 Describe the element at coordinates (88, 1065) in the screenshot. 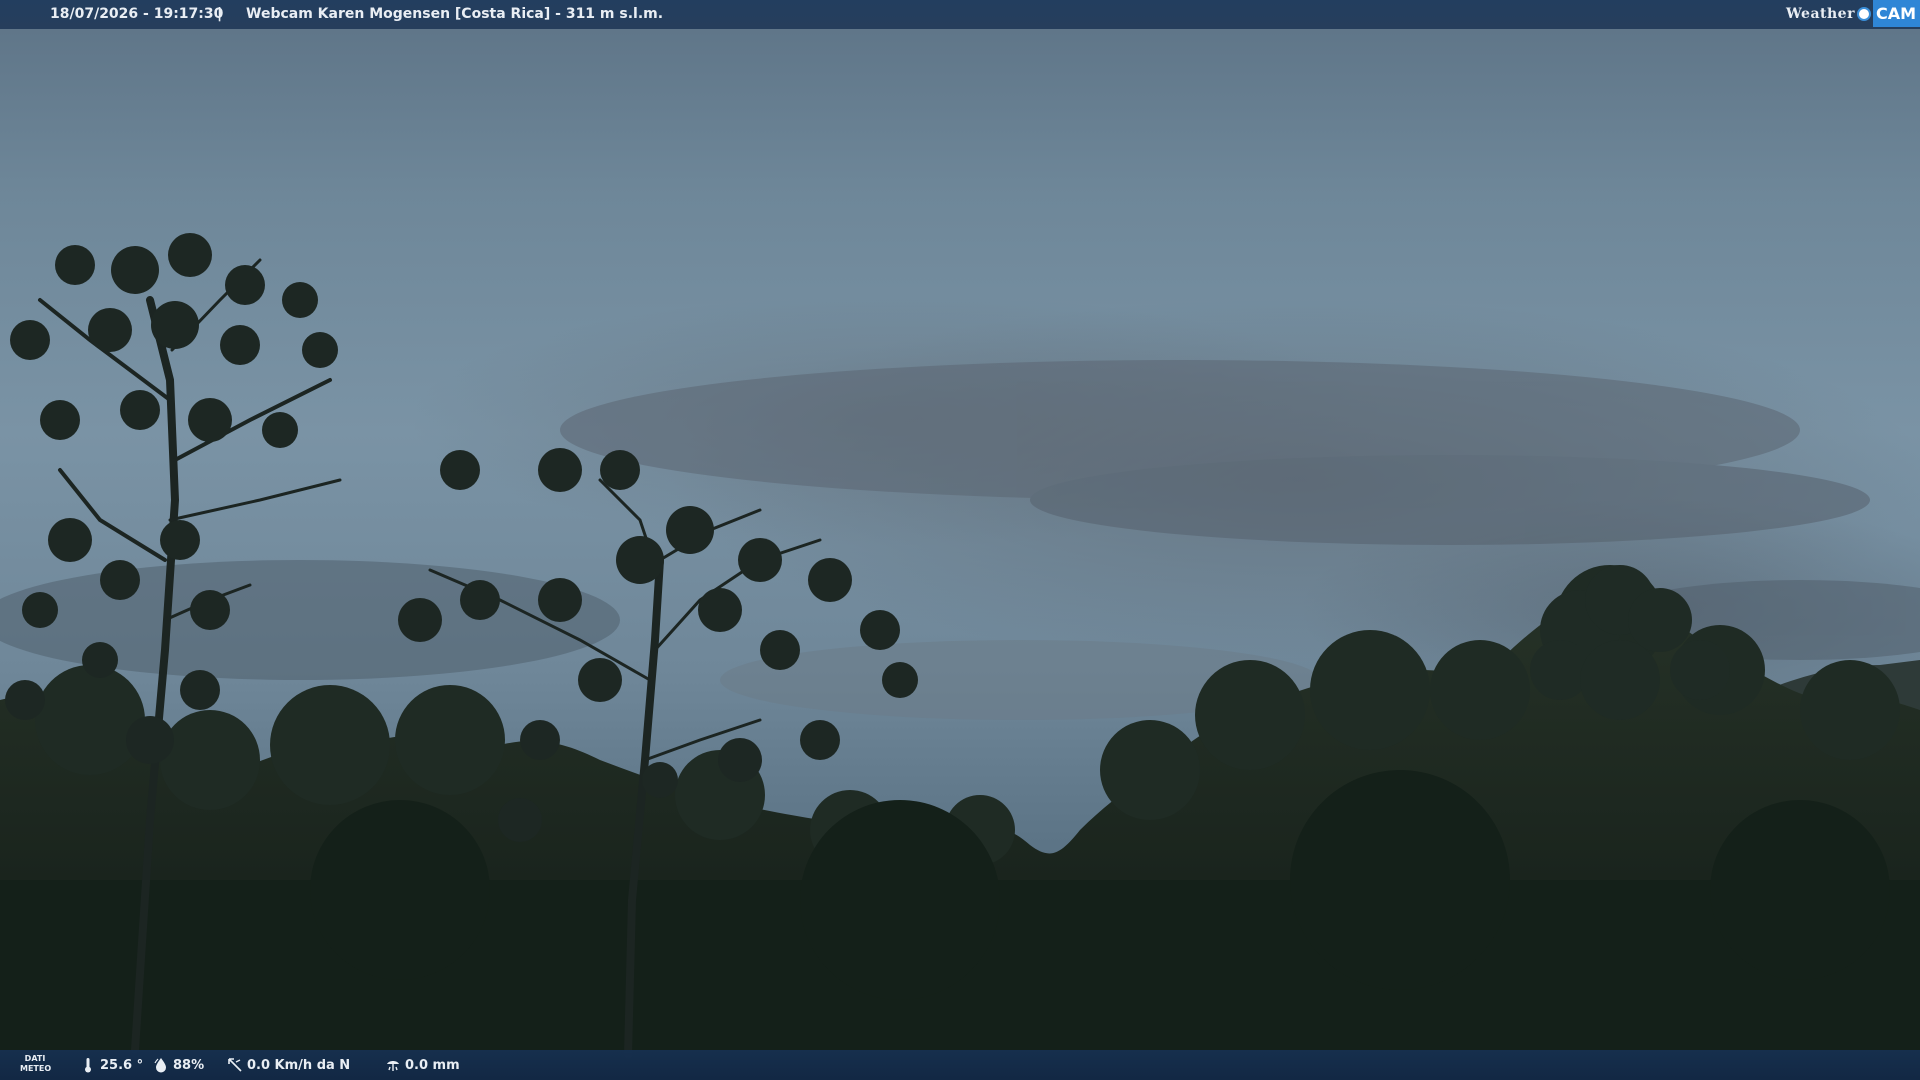

I see `thermometer-icon` at that location.